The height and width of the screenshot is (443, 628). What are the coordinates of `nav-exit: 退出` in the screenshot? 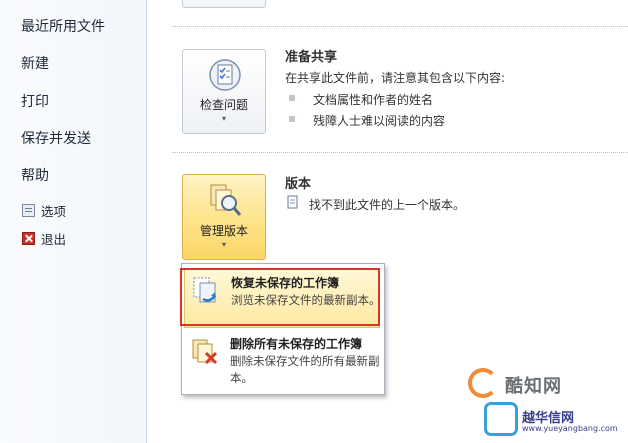 It's located at (44, 238).